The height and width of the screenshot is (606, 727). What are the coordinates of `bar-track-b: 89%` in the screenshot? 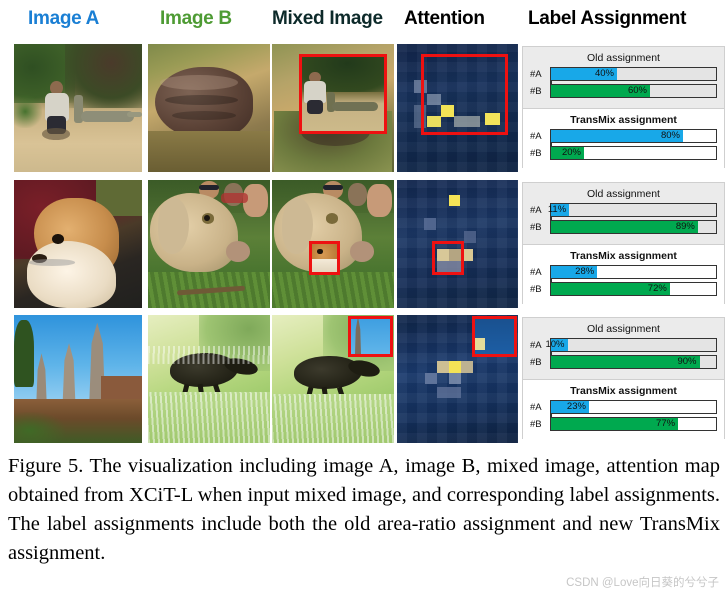 It's located at (633, 227).